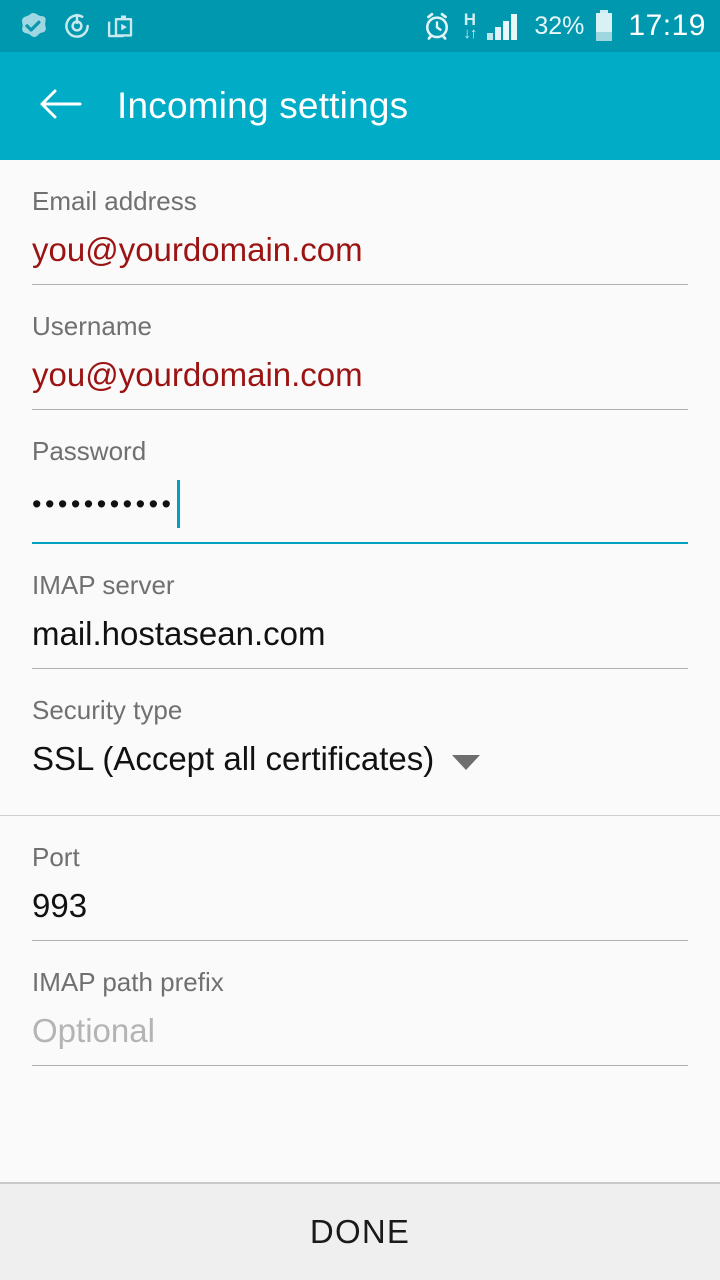 This screenshot has height=1280, width=720. I want to click on security-type-selected-value: SSL (Accept all certificates), so click(233, 758).